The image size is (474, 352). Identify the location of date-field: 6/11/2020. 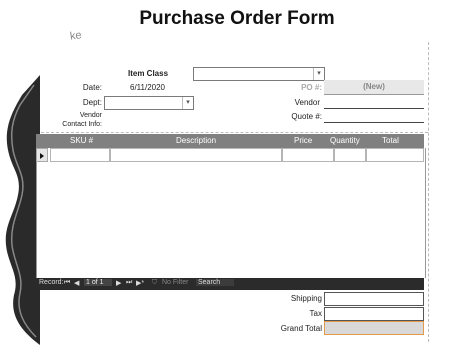
(147, 87).